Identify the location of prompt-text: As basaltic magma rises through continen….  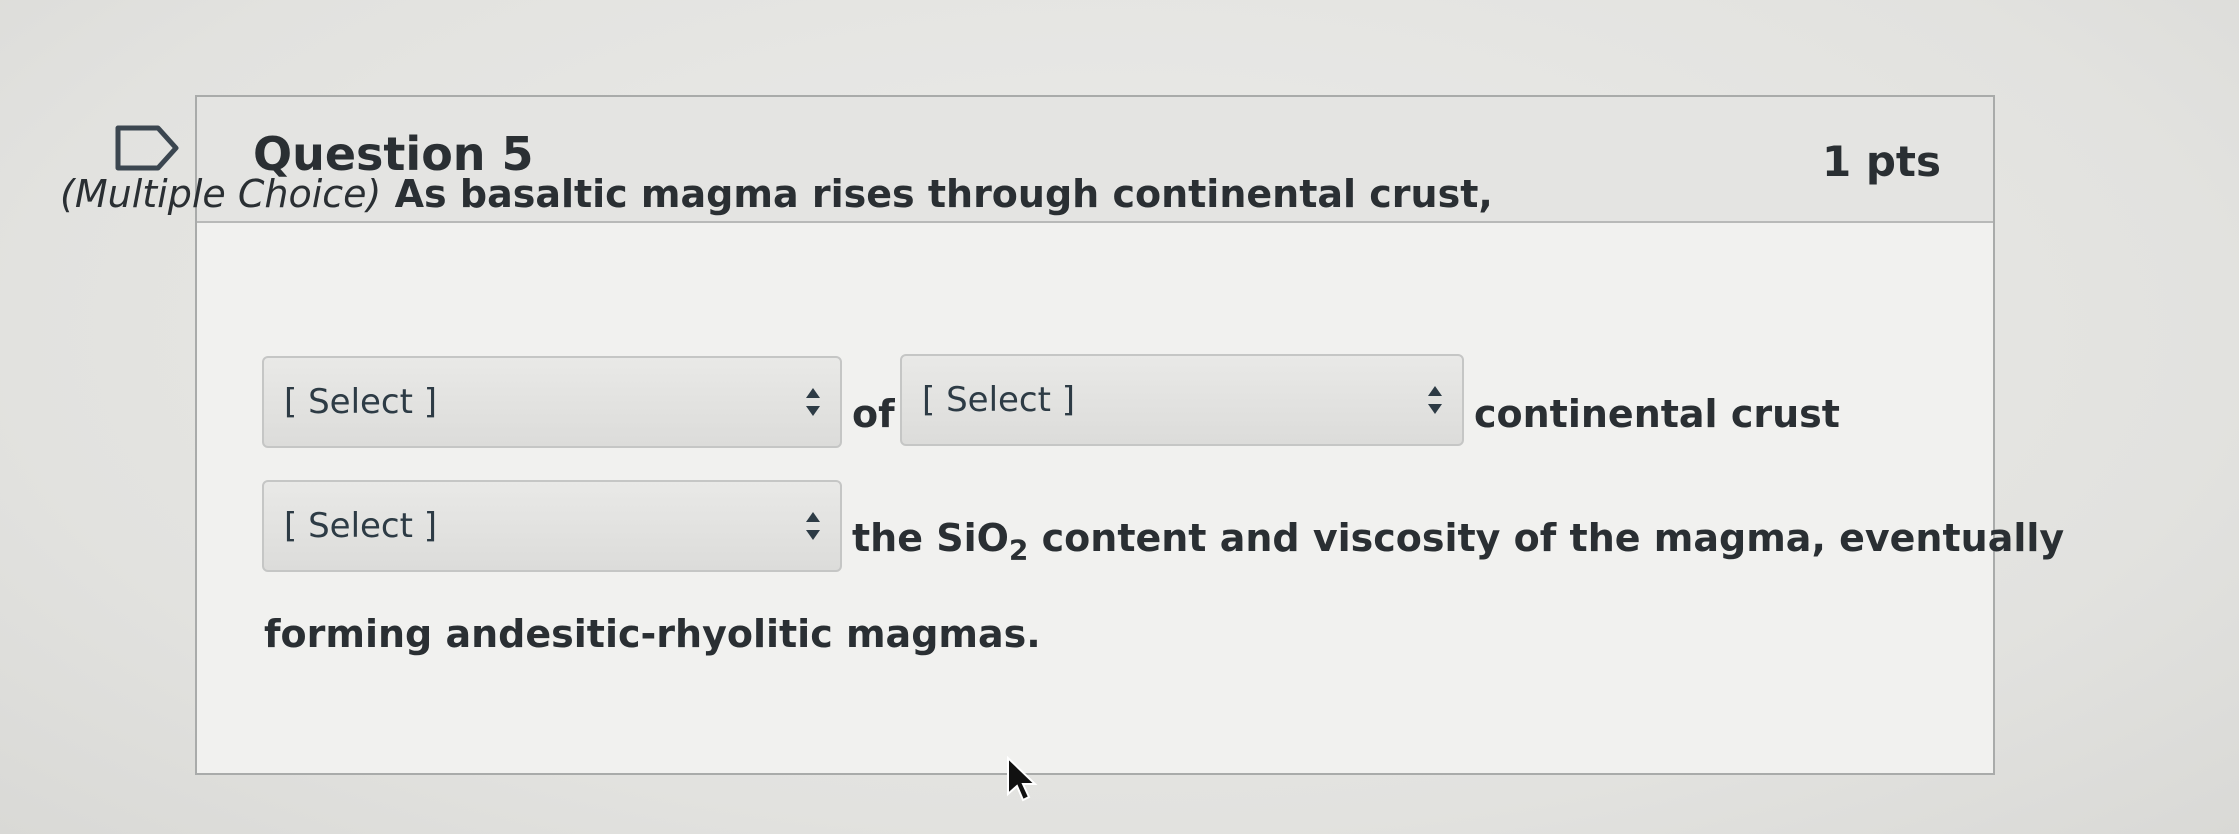
(937, 194).